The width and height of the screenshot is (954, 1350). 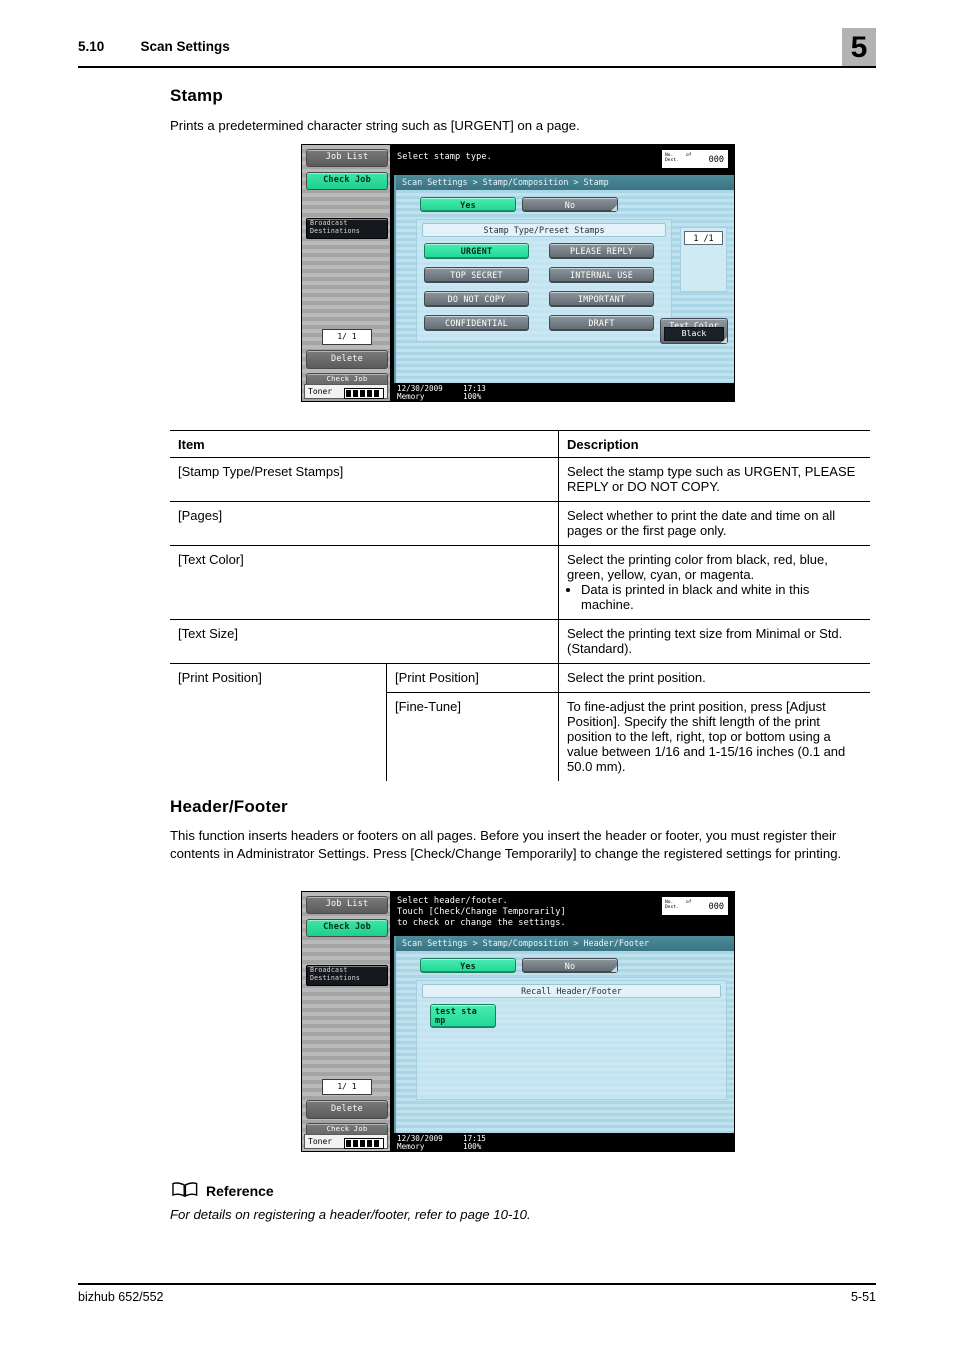 I want to click on stamp-button-top-secret: TOP SECRET, so click(x=476, y=275).